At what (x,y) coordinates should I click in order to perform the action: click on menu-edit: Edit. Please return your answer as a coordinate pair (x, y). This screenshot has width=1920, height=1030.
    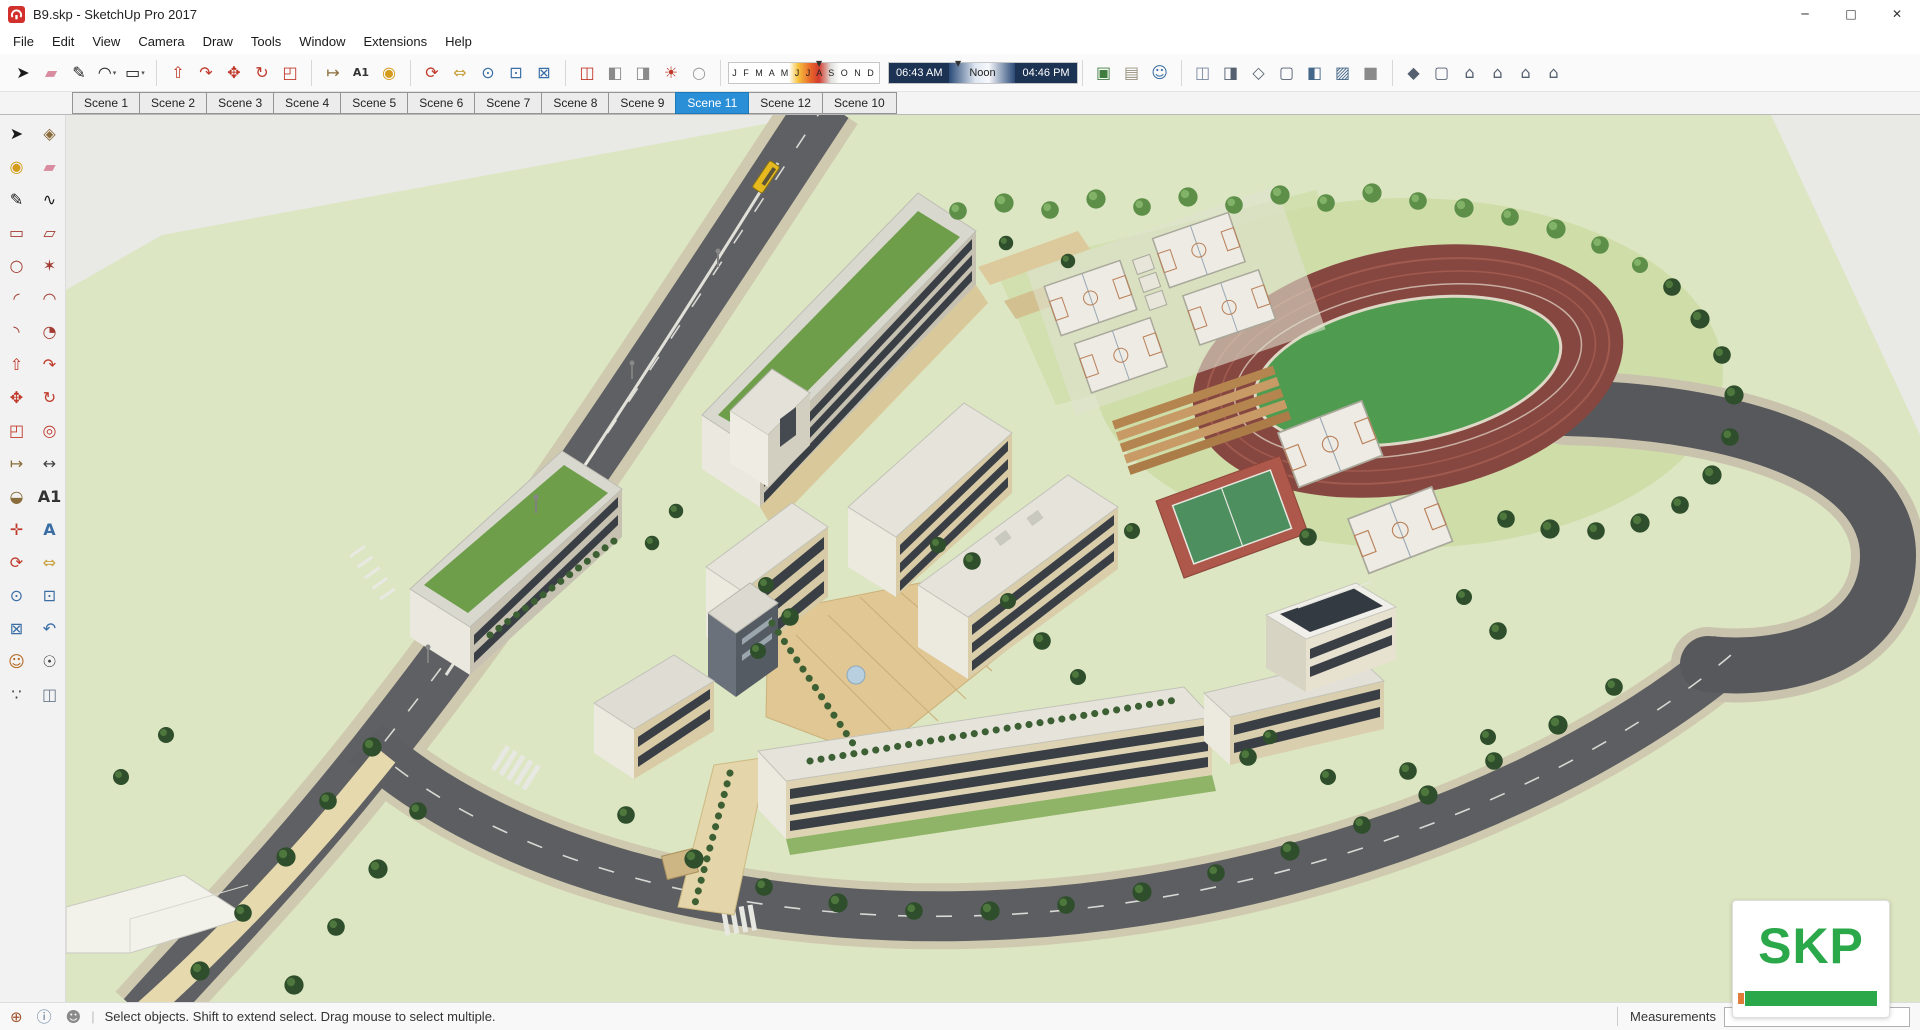
    Looking at the image, I should click on (63, 41).